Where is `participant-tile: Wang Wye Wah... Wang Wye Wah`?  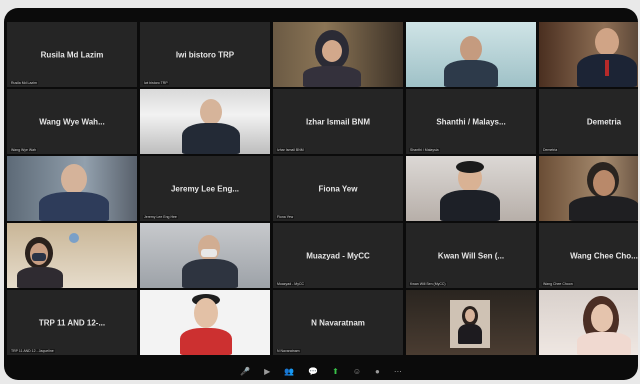
participant-tile: Wang Wye Wah... Wang Wye Wah is located at coordinates (72, 121).